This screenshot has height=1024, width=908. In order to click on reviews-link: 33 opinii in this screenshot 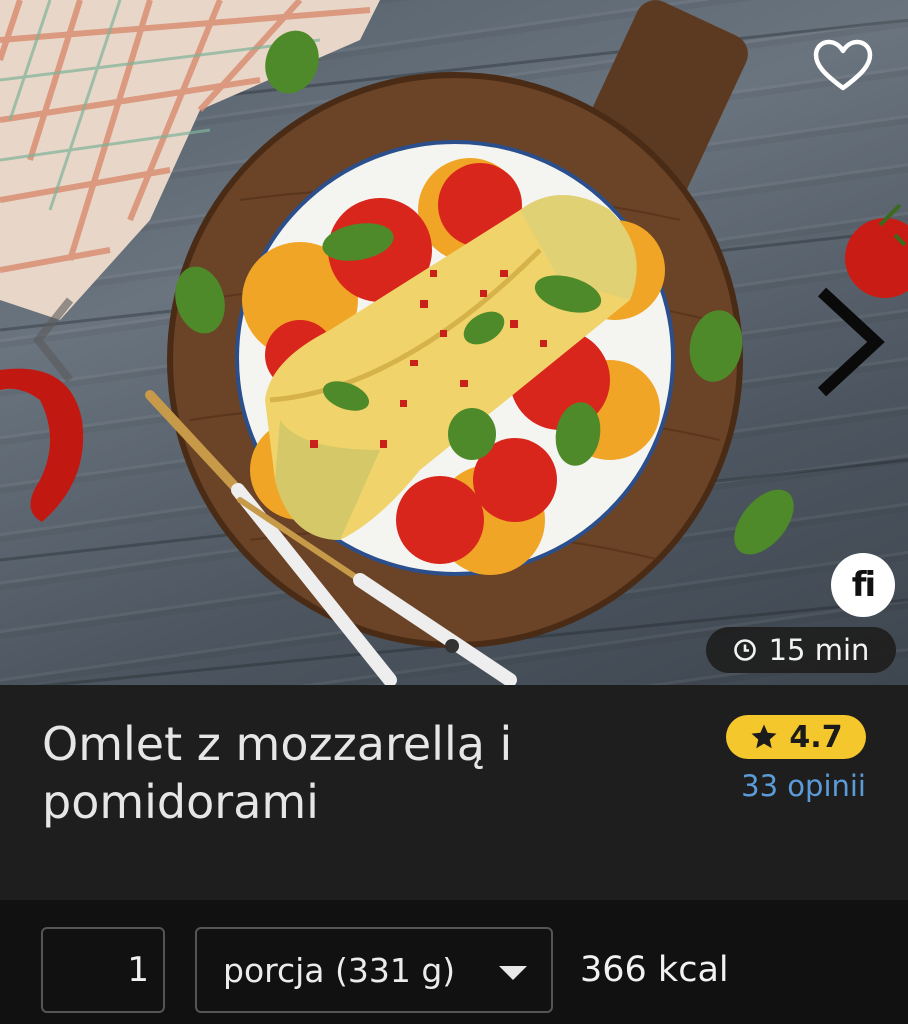, I will do `click(783, 786)`.